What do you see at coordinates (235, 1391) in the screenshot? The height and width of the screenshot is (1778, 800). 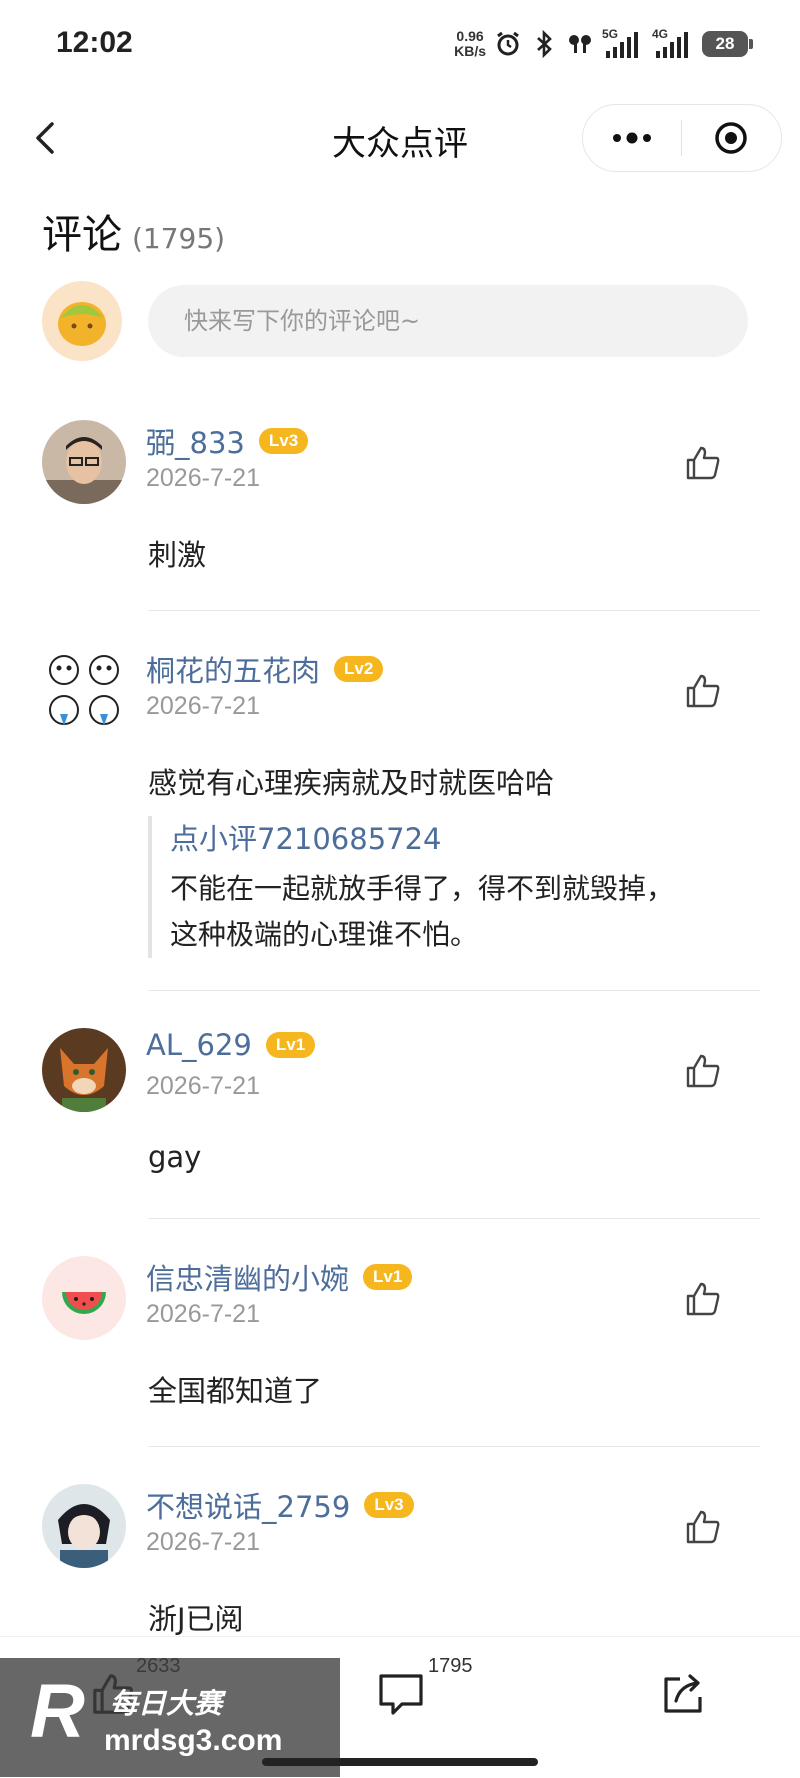 I see `comment-text: 全国都知道了` at bounding box center [235, 1391].